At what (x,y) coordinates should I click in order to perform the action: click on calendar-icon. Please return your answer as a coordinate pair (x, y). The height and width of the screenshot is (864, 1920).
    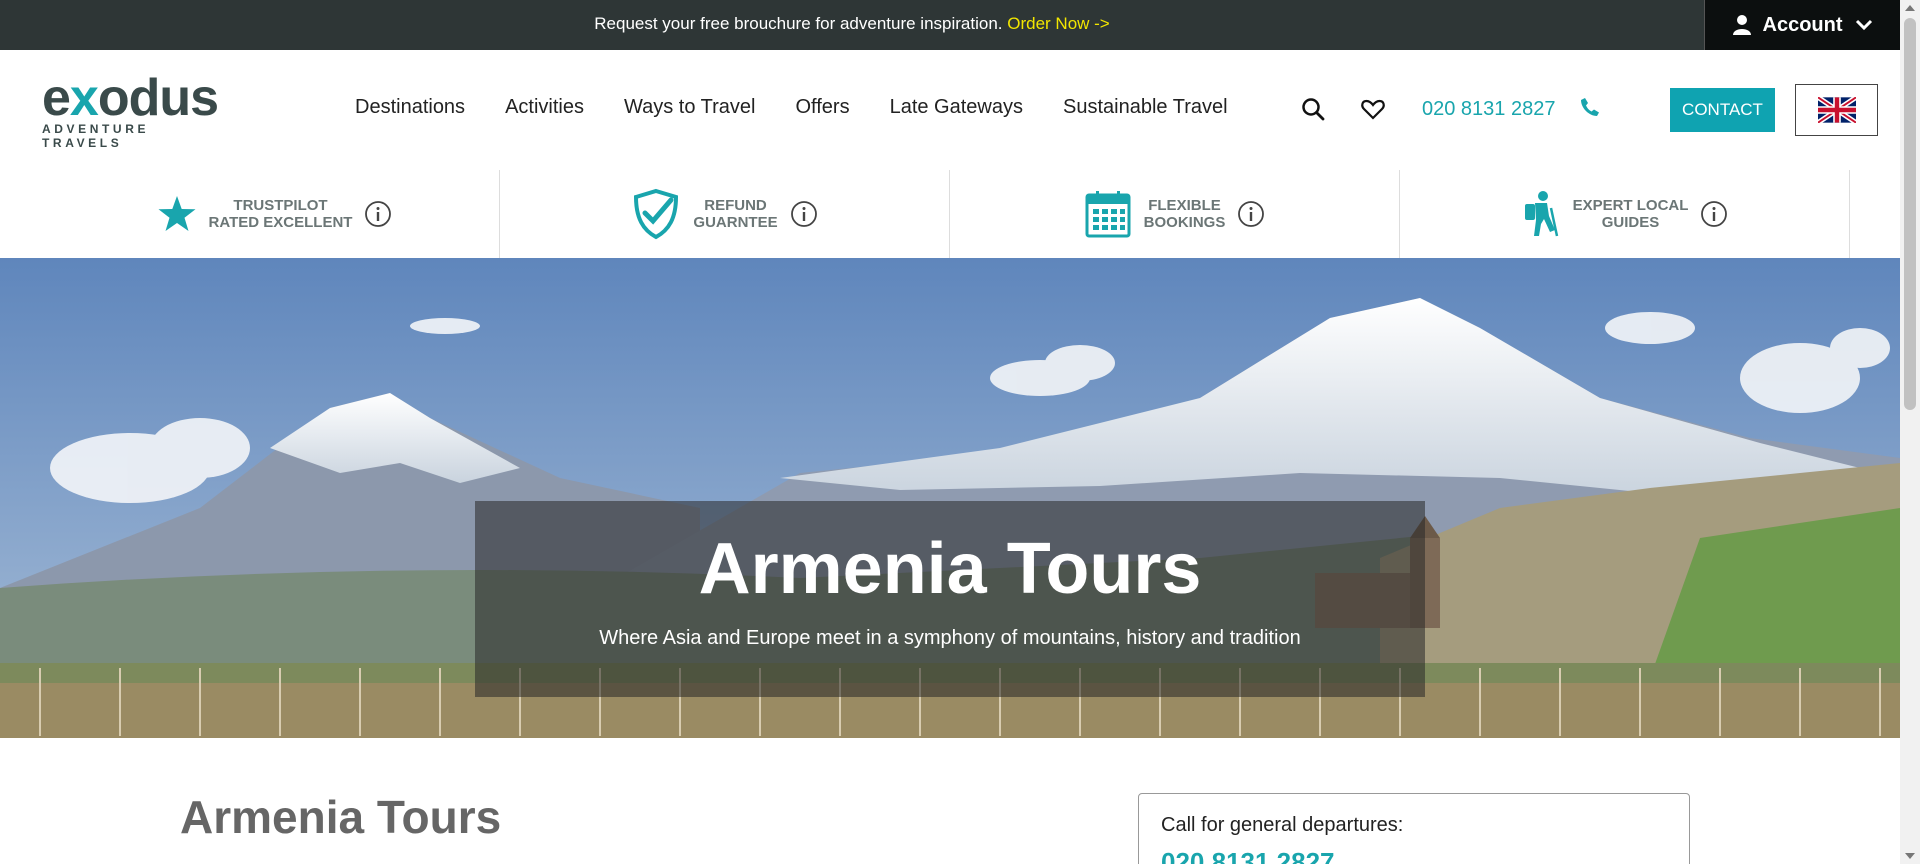
    Looking at the image, I should click on (1108, 214).